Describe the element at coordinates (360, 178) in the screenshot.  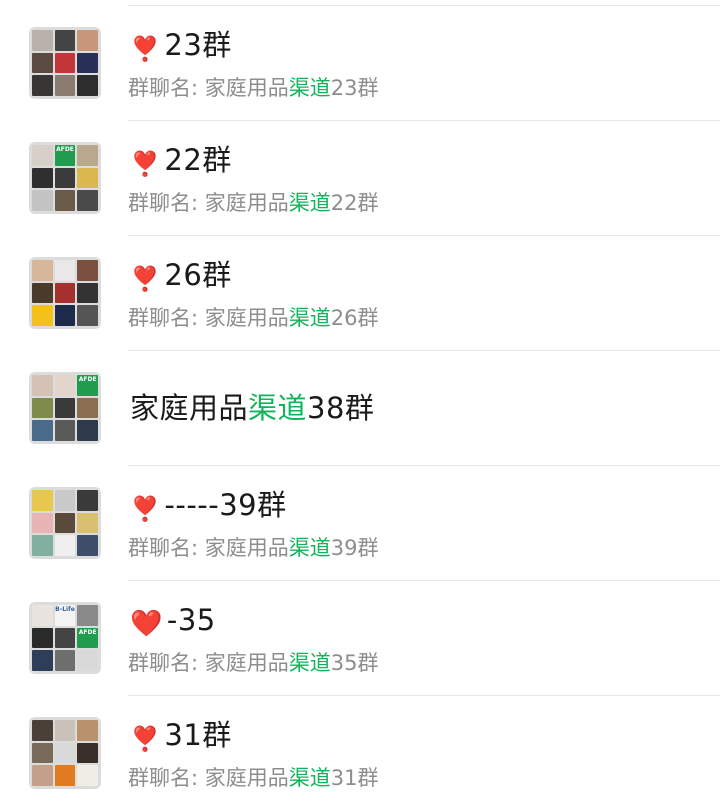
I see `chat-row-22: AFDE ❣️ 22群 群聊名: 家庭用品渠道22群` at that location.